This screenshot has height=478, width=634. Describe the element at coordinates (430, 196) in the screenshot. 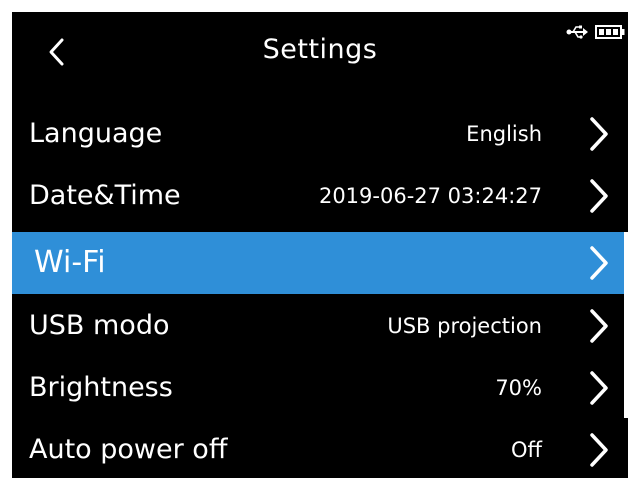

I see `setting-value: 2019-06-27 03:24:27` at that location.